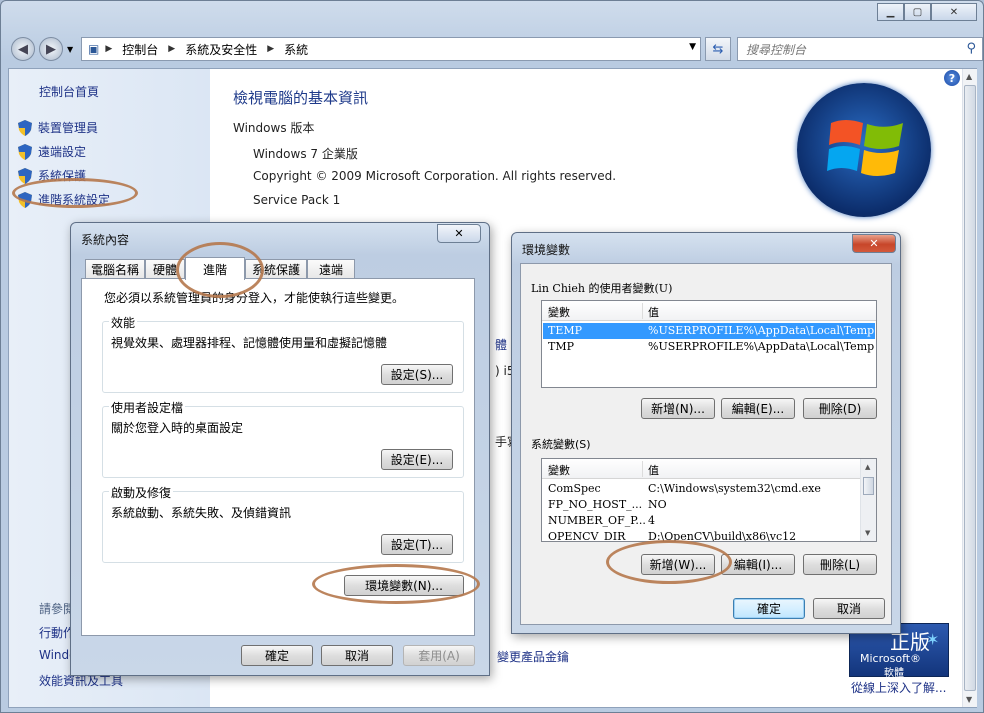  What do you see at coordinates (587, 536) in the screenshot?
I see `variable-name: OPENCV_DIR` at bounding box center [587, 536].